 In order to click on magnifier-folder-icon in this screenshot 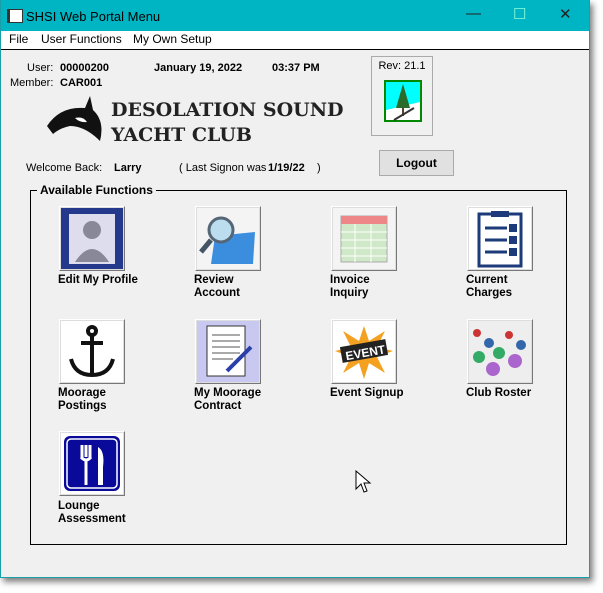, I will do `click(228, 238)`.